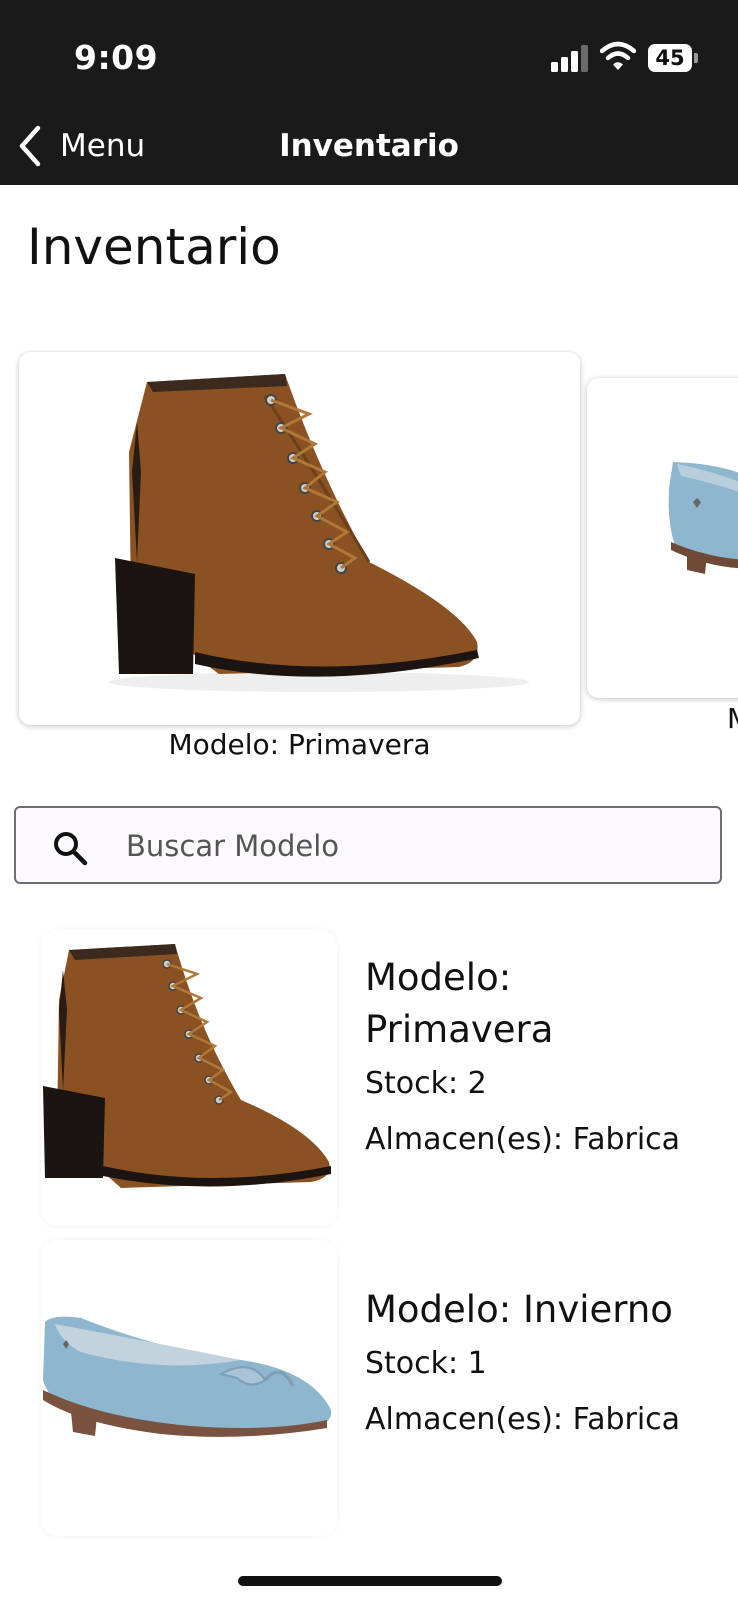  What do you see at coordinates (103, 146) in the screenshot?
I see `back-label: Menu` at bounding box center [103, 146].